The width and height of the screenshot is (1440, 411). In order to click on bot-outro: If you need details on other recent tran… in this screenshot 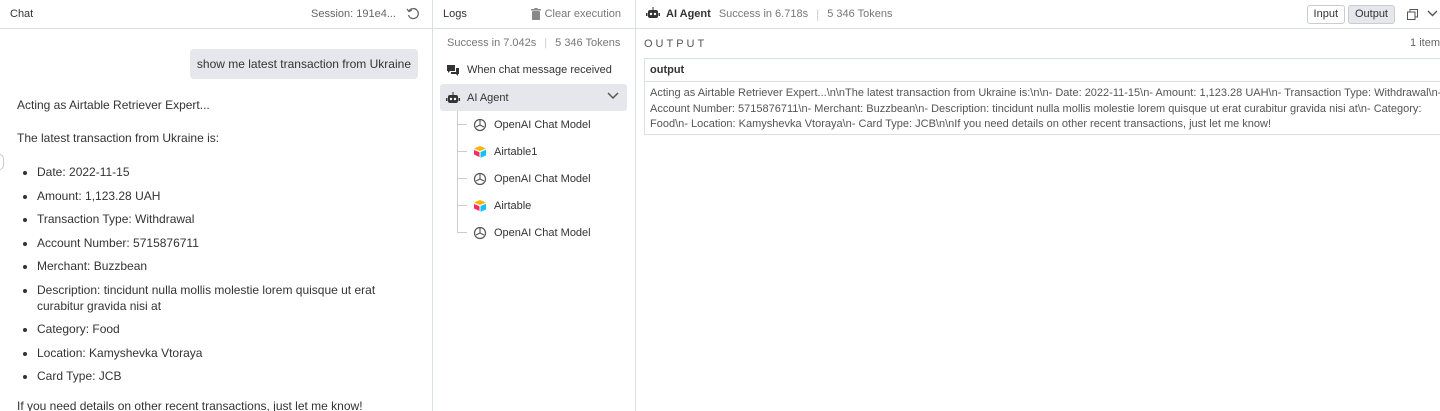, I will do `click(190, 404)`.